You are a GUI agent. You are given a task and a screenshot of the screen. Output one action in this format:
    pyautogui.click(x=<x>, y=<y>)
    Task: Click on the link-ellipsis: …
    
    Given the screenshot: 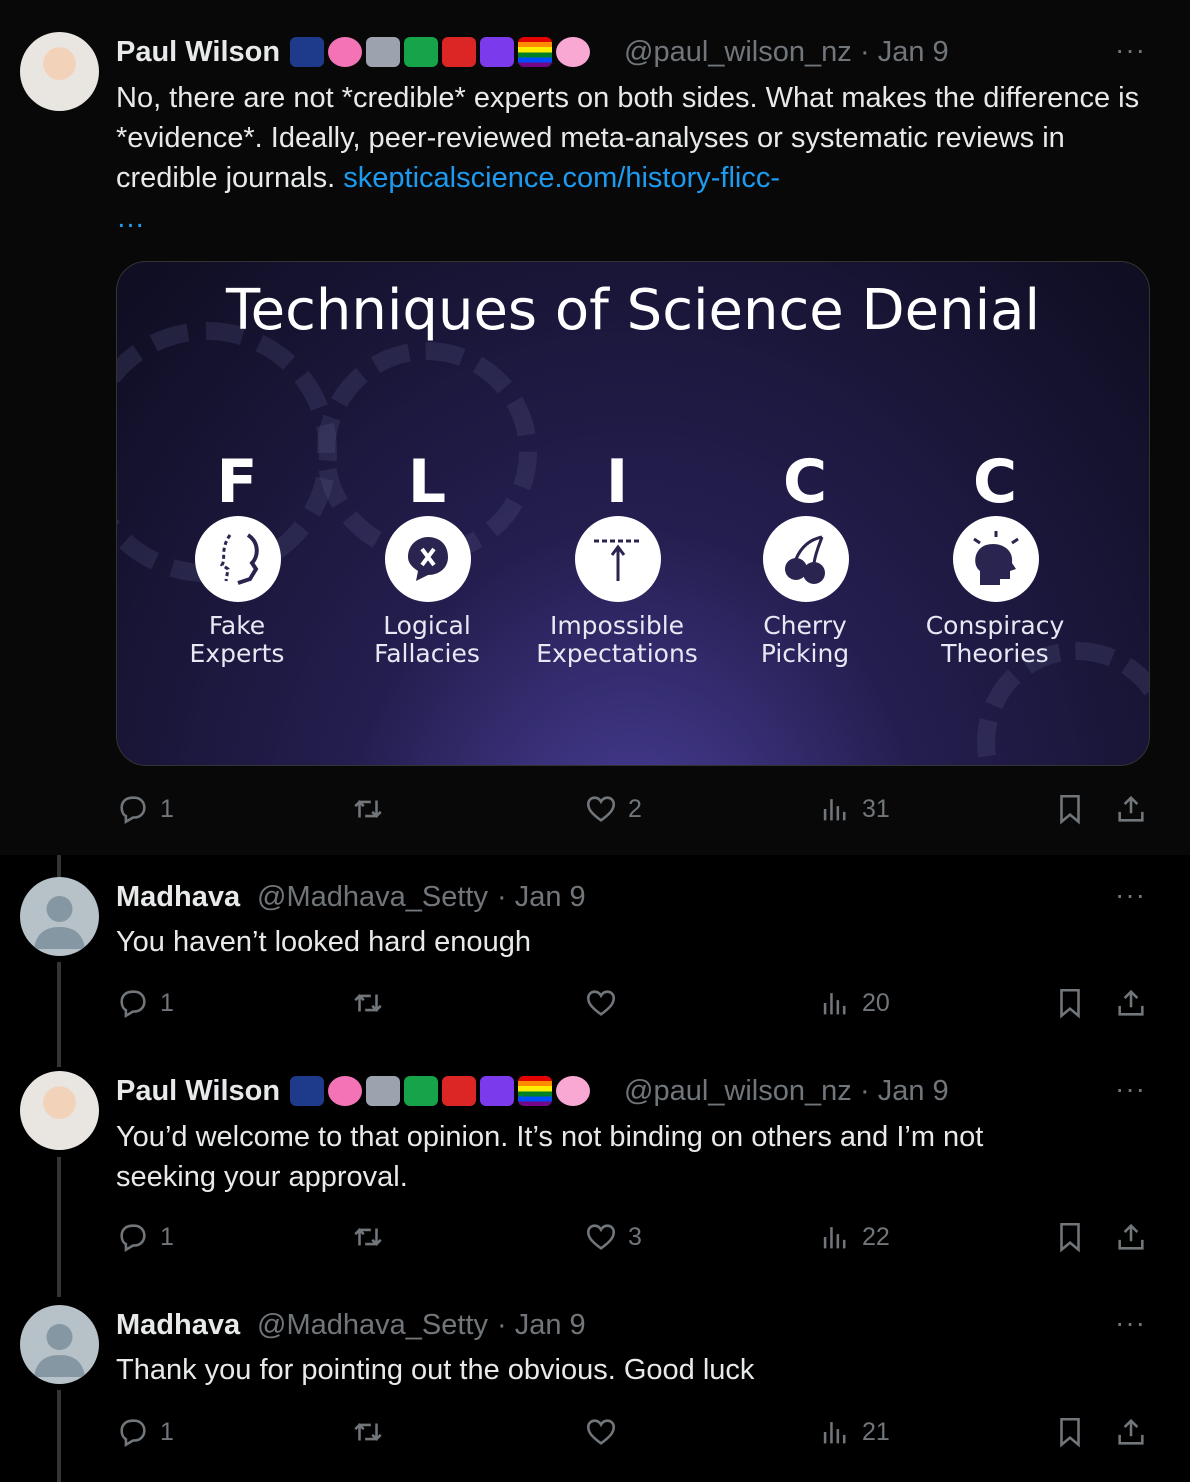 What is the action you would take?
    pyautogui.click(x=130, y=218)
    